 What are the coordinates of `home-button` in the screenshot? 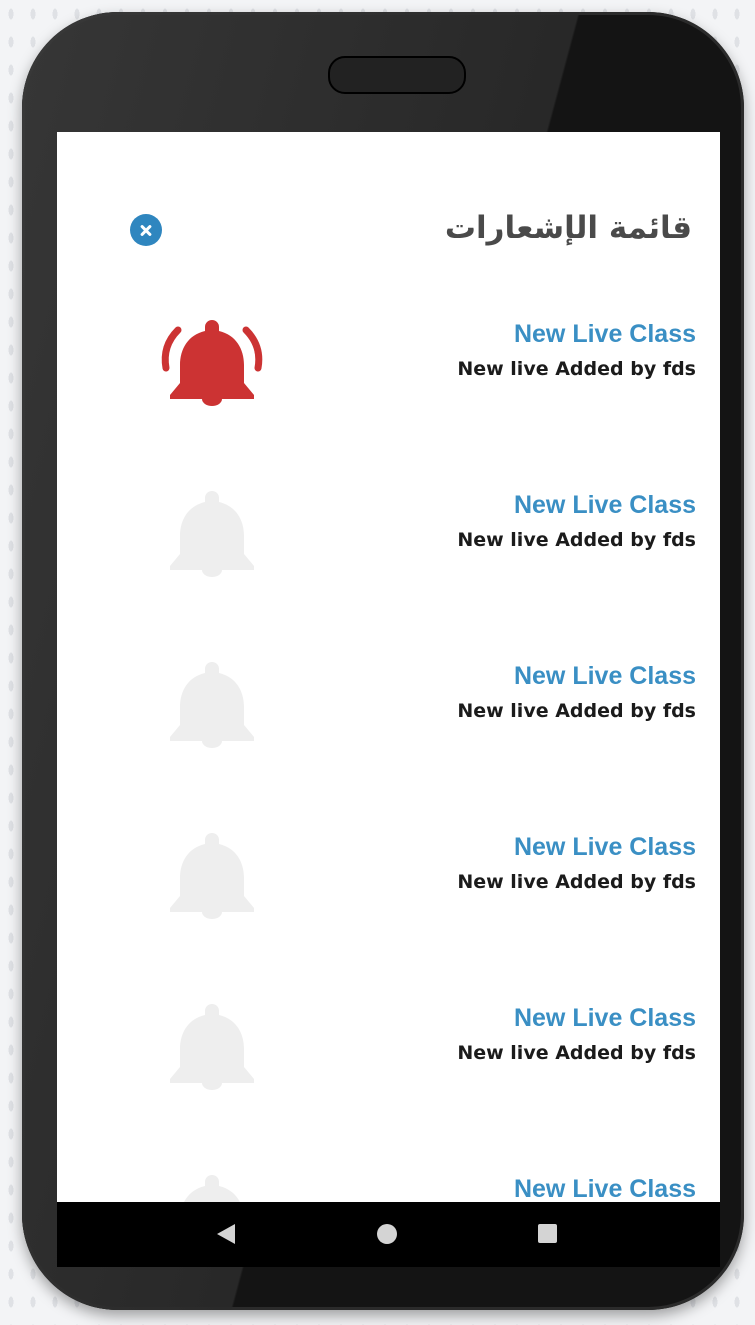 It's located at (387, 1234).